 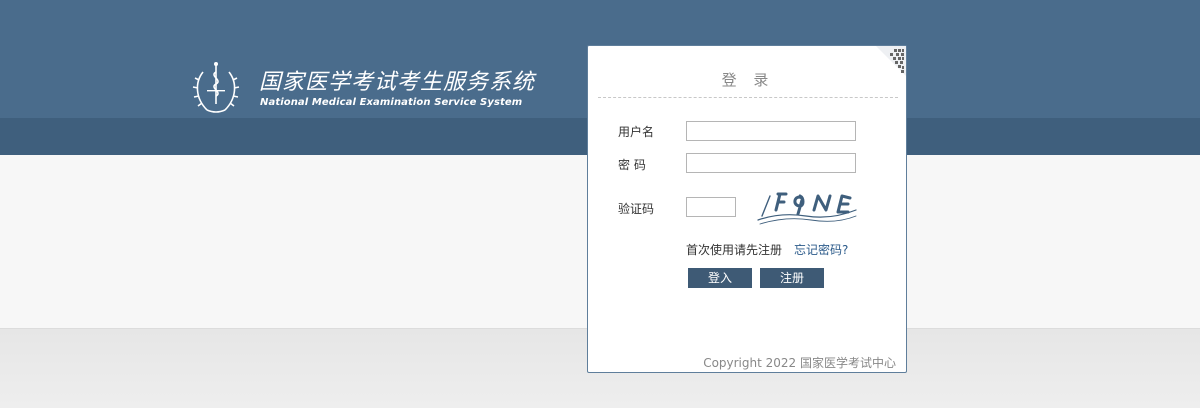 I want to click on first-use-register-link: 首次使用请先注册, so click(x=734, y=249).